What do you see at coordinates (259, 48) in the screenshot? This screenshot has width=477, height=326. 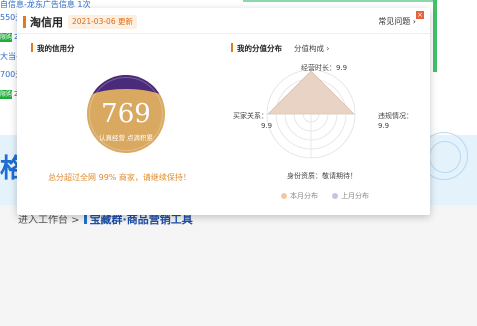 I see `score-distribution-heading: 我的分值分布` at bounding box center [259, 48].